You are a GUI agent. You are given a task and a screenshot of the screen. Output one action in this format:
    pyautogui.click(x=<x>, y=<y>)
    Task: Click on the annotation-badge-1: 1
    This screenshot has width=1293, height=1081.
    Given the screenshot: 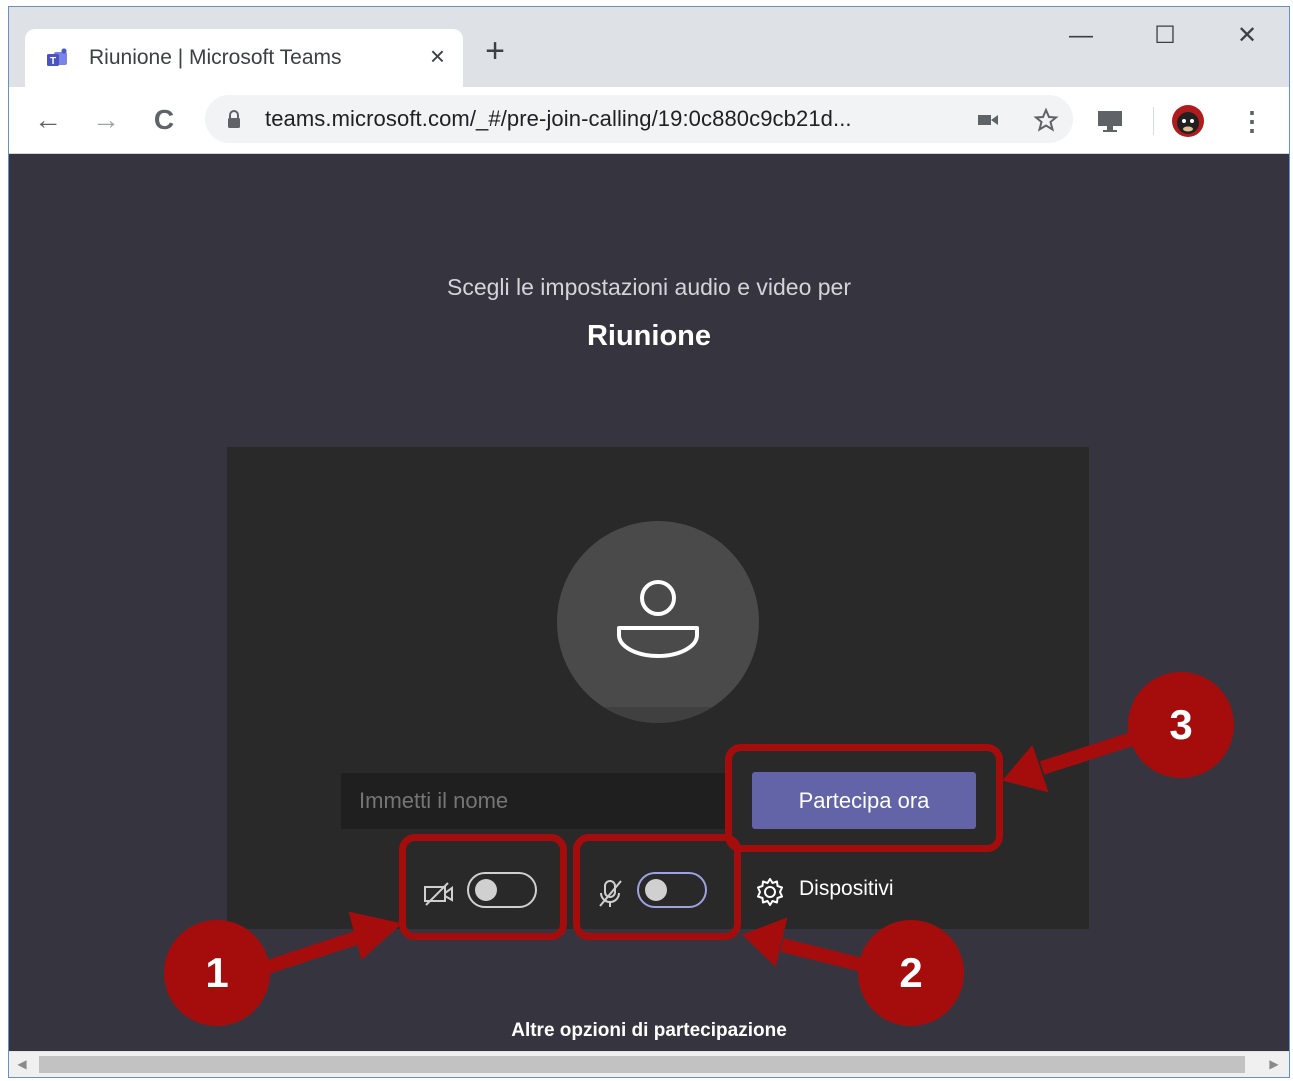 What is the action you would take?
    pyautogui.click(x=217, y=973)
    